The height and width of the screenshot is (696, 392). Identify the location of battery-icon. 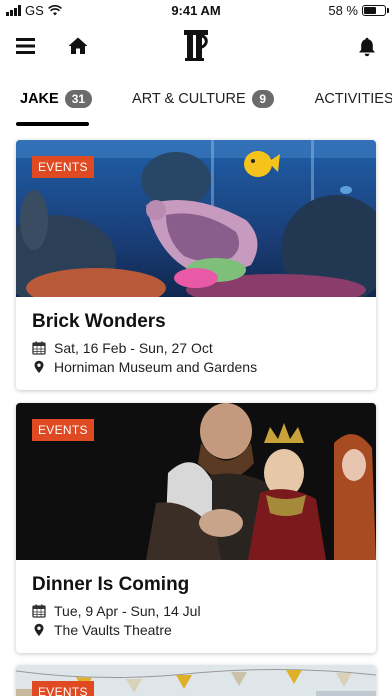
(375, 10).